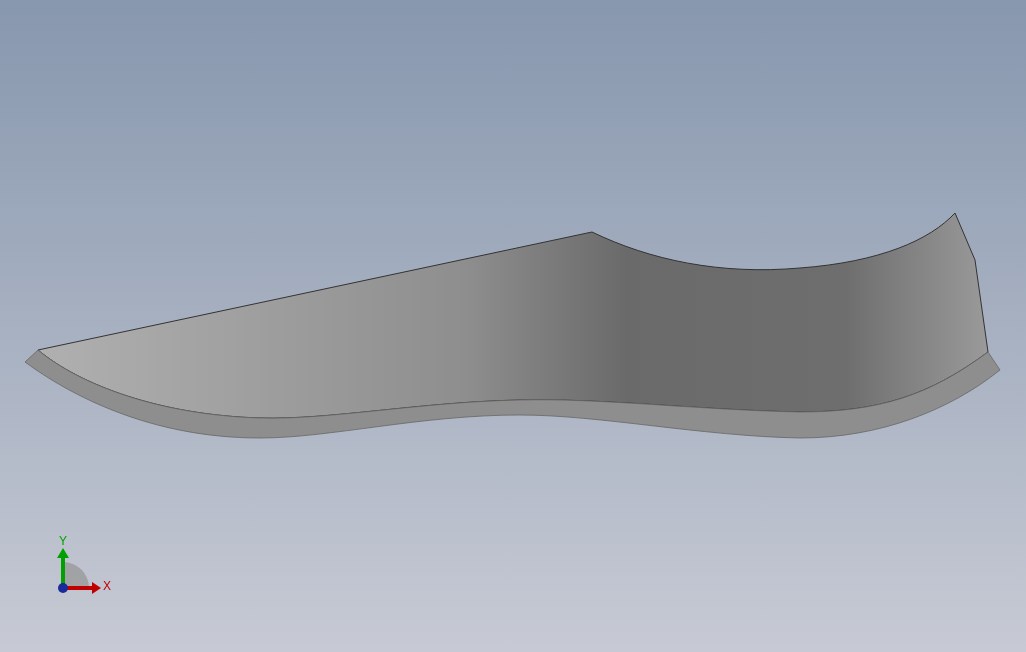 The width and height of the screenshot is (1026, 652). I want to click on axis-label: Y, so click(63, 541).